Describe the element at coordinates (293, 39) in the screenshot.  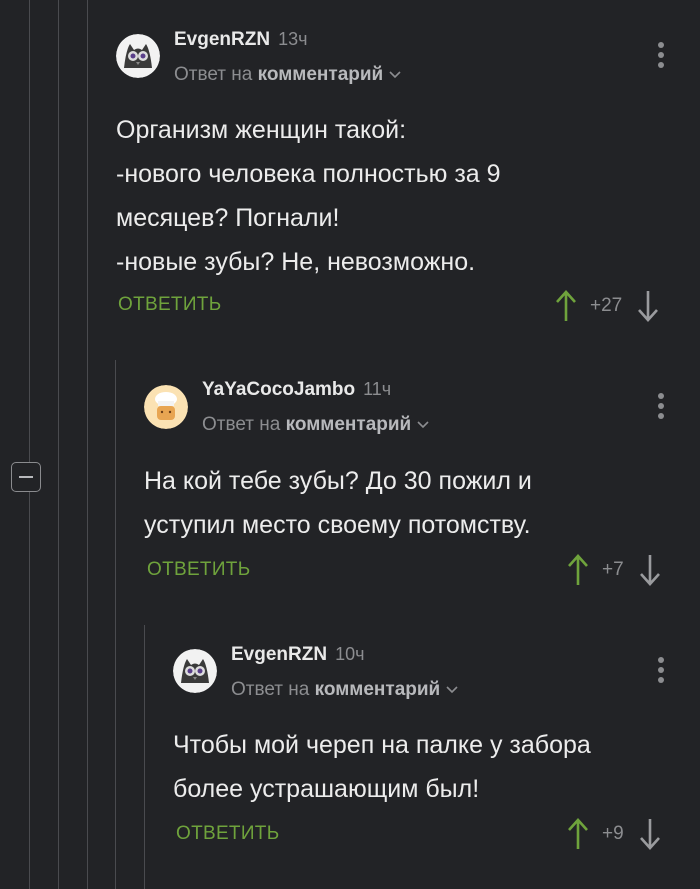
I see `comment-time: 13ч` at that location.